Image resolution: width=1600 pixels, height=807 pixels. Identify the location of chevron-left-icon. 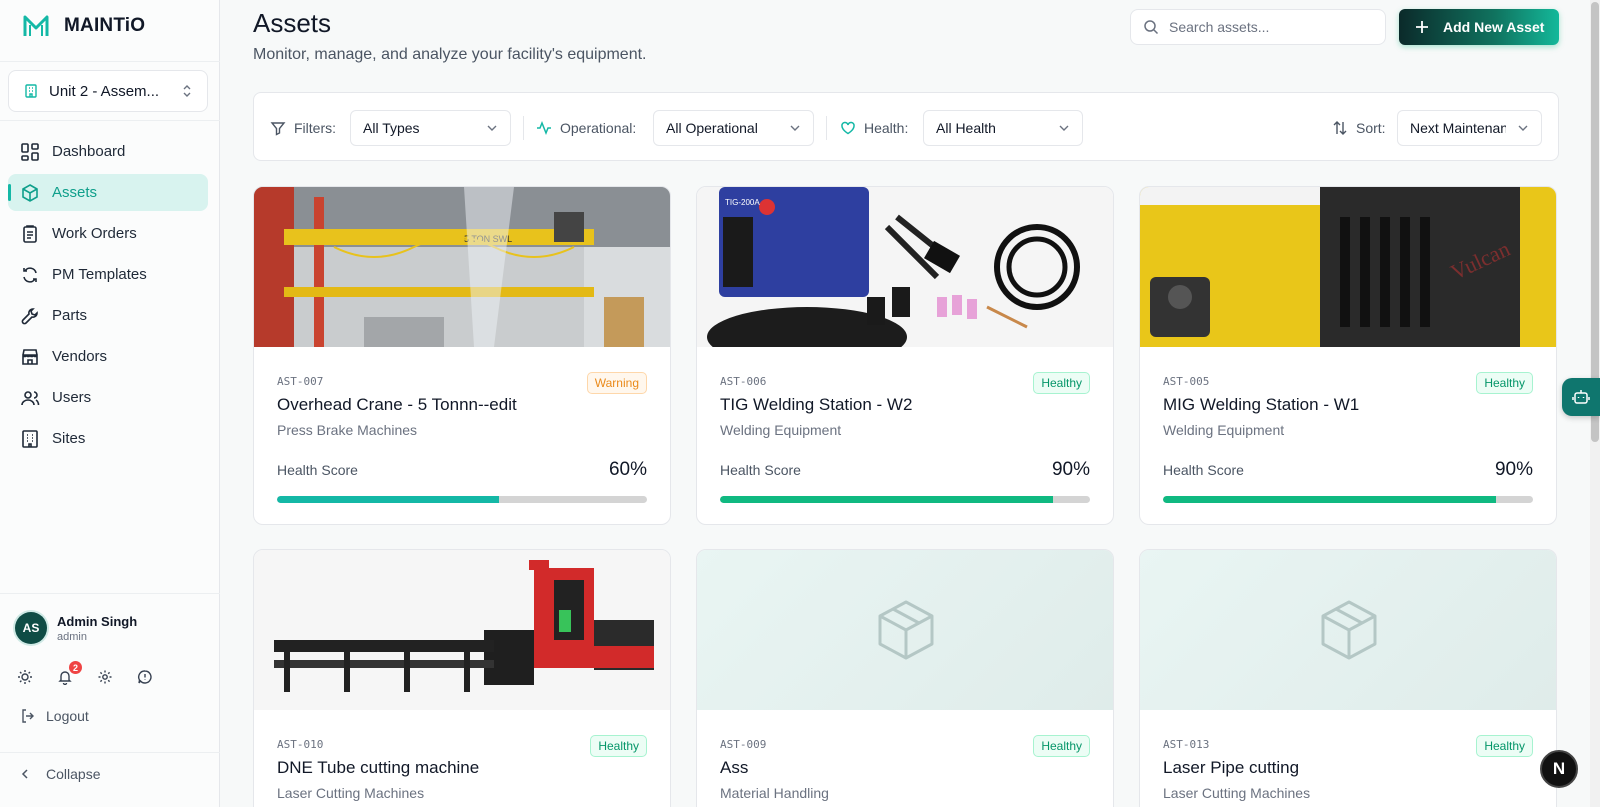
(24, 774).